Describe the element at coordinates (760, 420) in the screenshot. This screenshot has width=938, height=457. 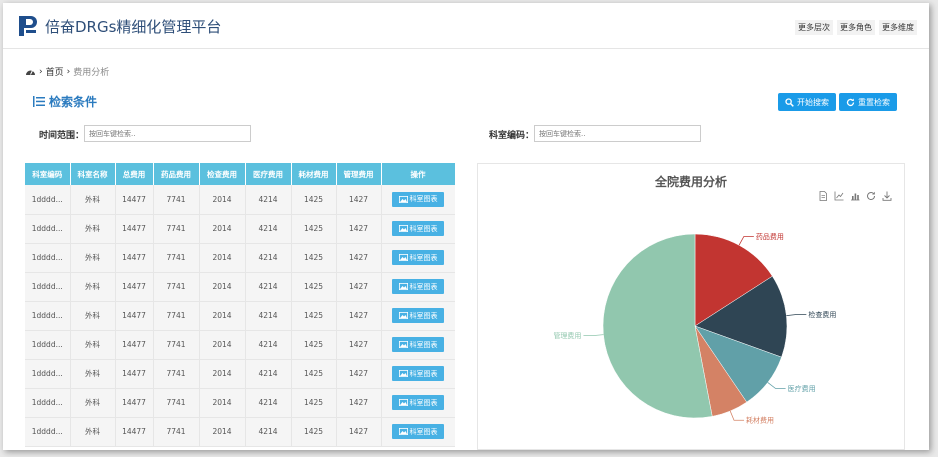
I see `pie-label: 耗材费用` at that location.